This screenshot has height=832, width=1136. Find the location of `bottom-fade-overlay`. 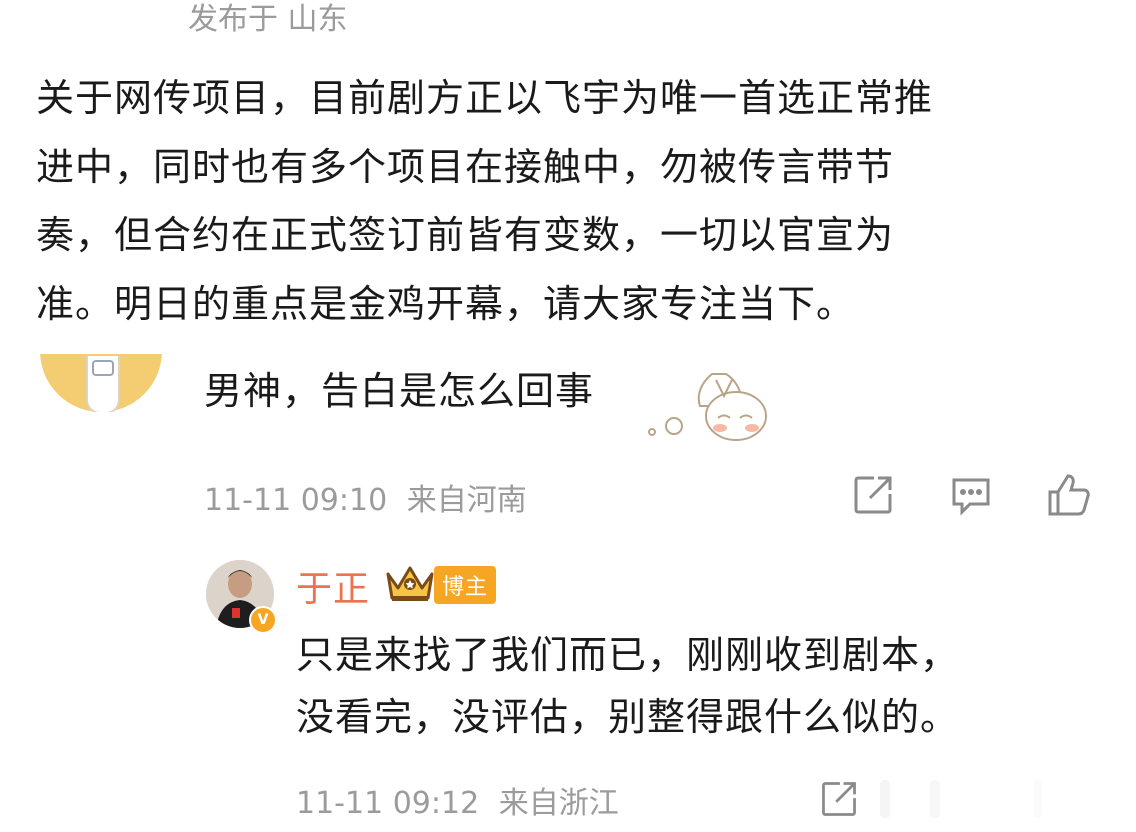

bottom-fade-overlay is located at coordinates (1003, 801).